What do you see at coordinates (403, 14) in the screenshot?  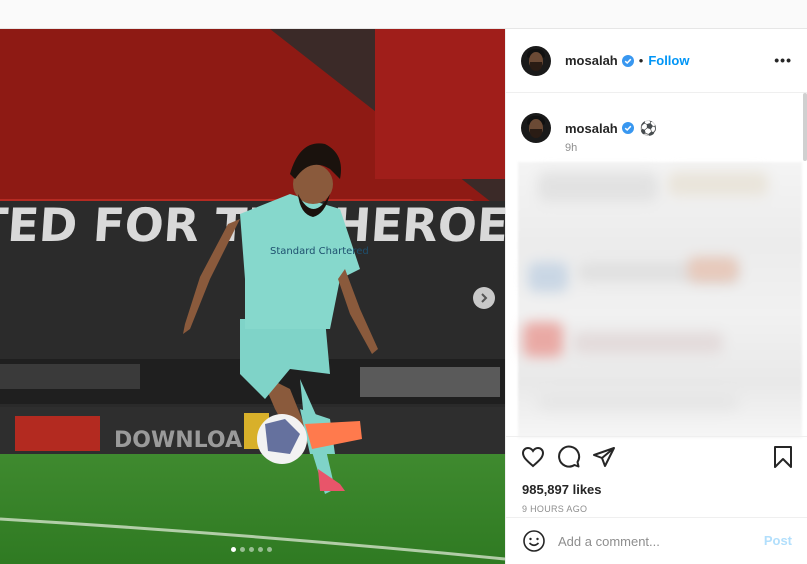 I see `top-bar` at bounding box center [403, 14].